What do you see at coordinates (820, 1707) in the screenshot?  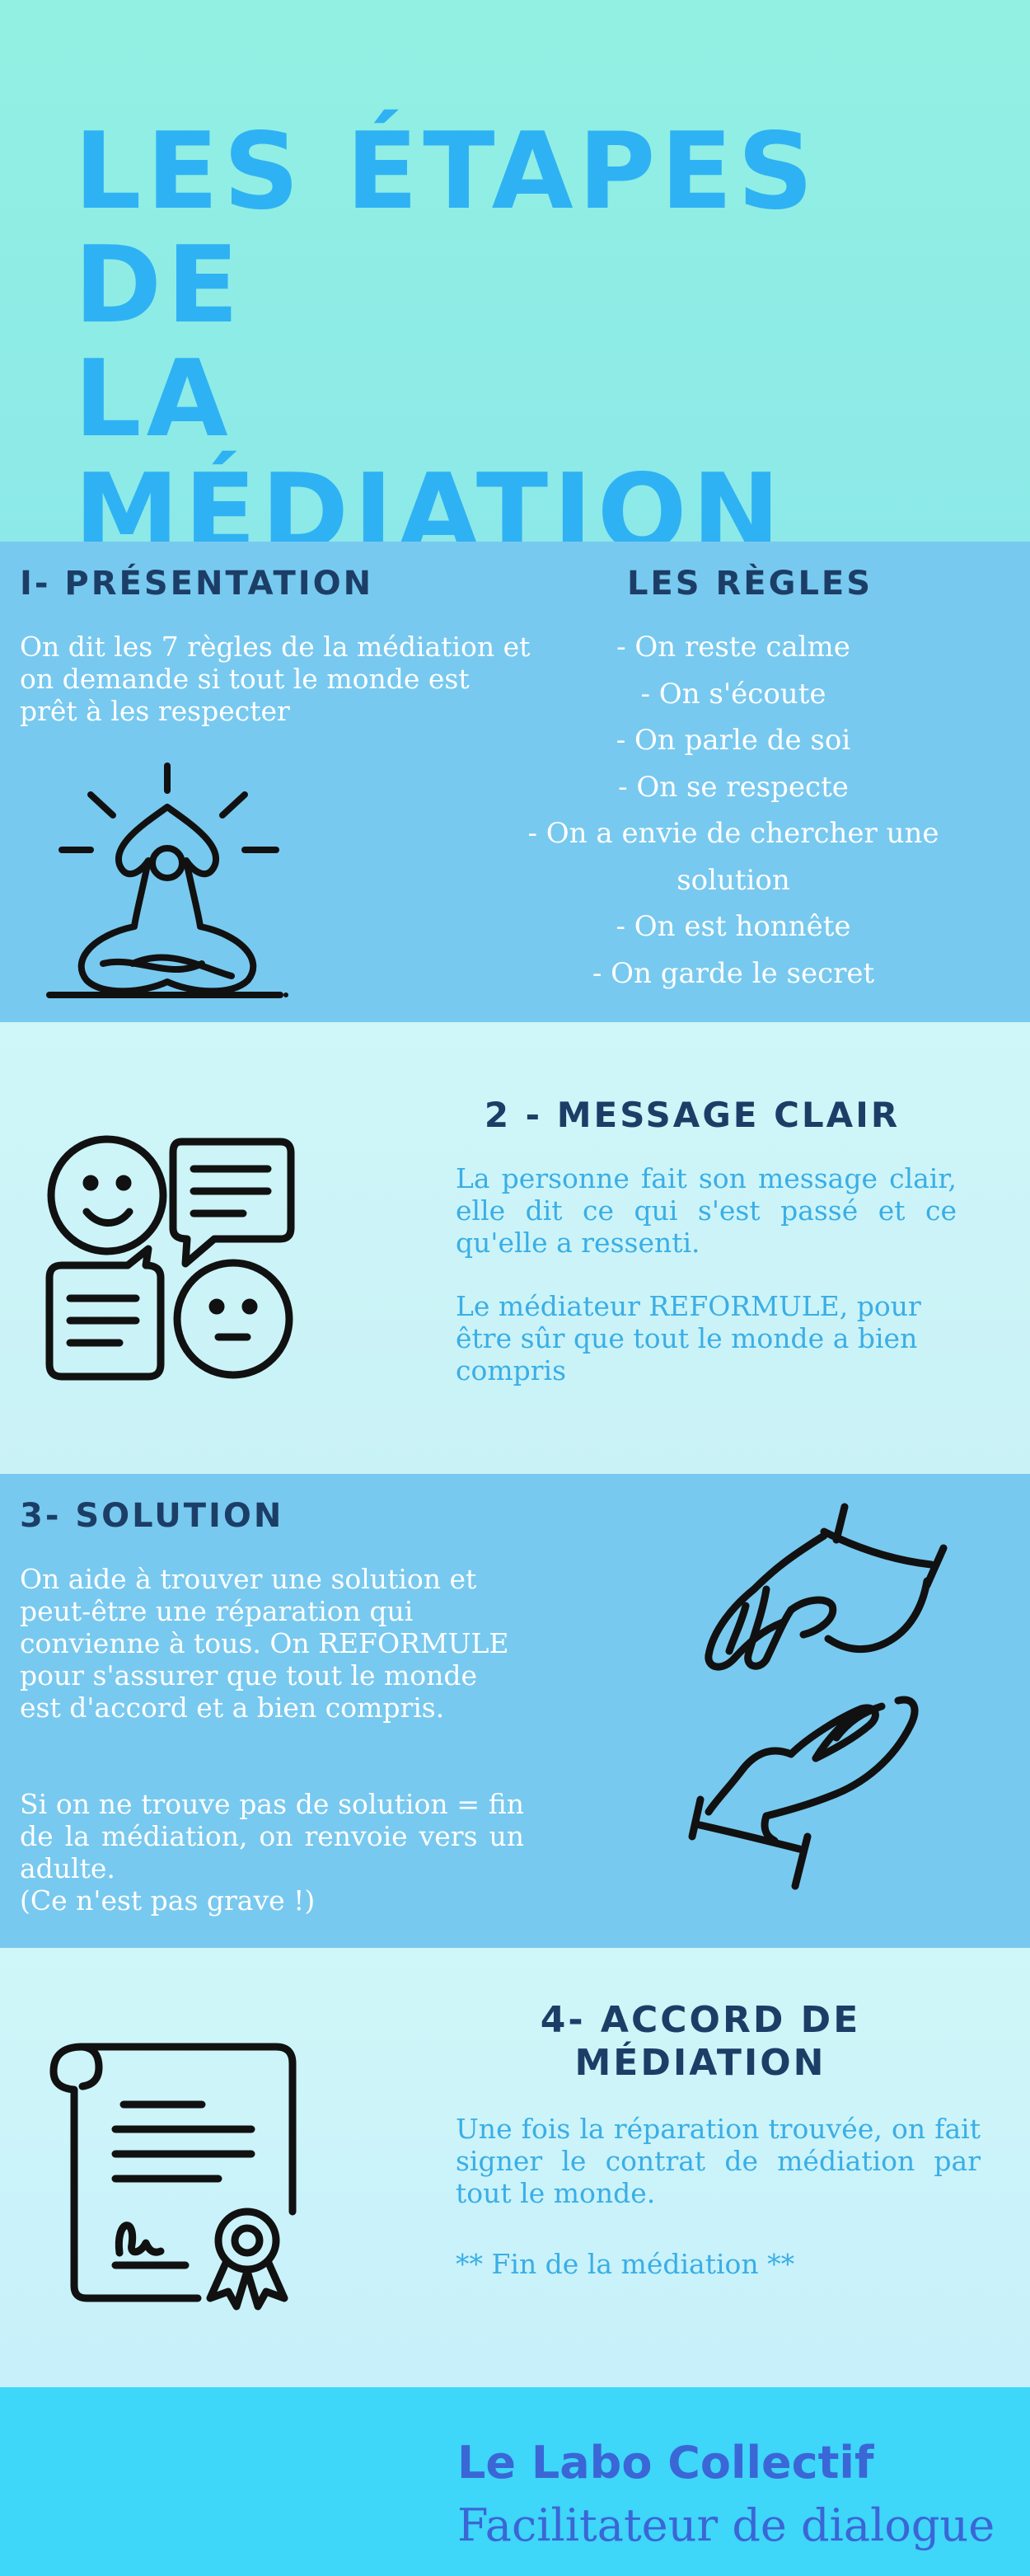 I see `helping-hands-icon` at bounding box center [820, 1707].